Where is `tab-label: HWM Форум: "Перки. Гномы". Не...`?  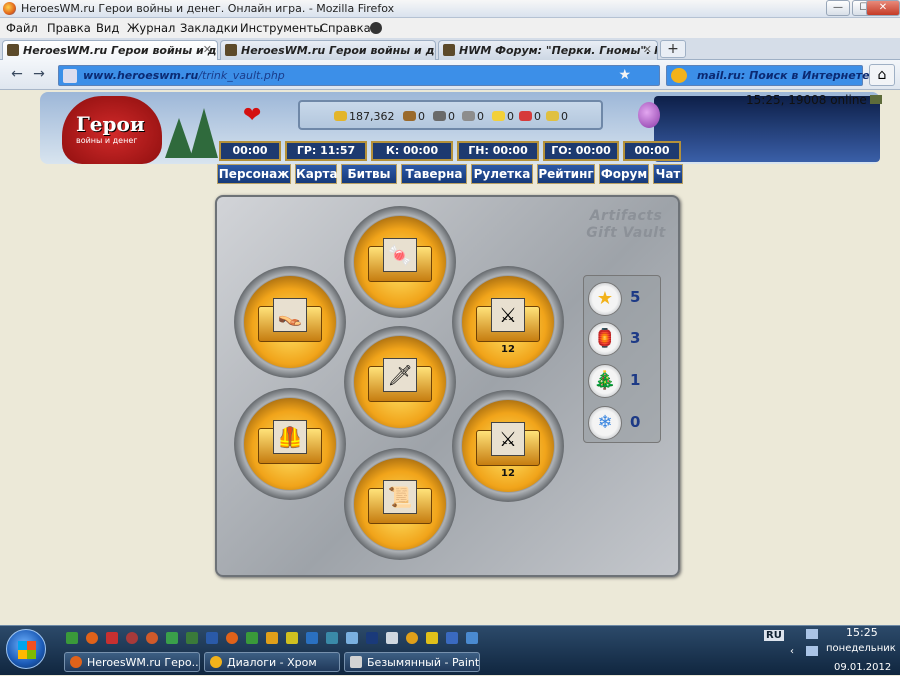 tab-label: HWM Форум: "Перки. Гномы". Не... is located at coordinates (558, 50).